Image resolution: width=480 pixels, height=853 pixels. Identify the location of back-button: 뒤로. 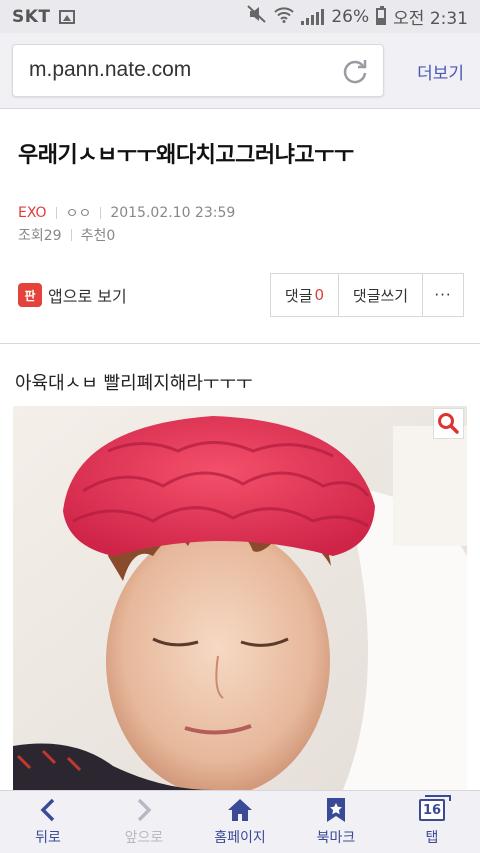
(48, 822).